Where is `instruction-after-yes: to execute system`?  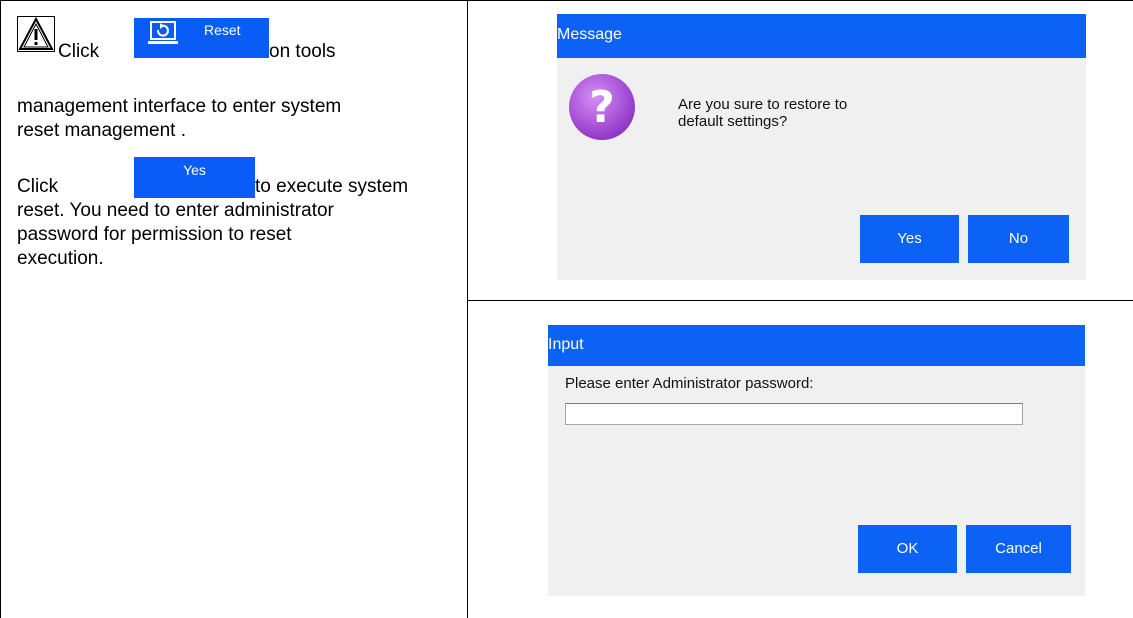 instruction-after-yes: to execute system is located at coordinates (332, 186).